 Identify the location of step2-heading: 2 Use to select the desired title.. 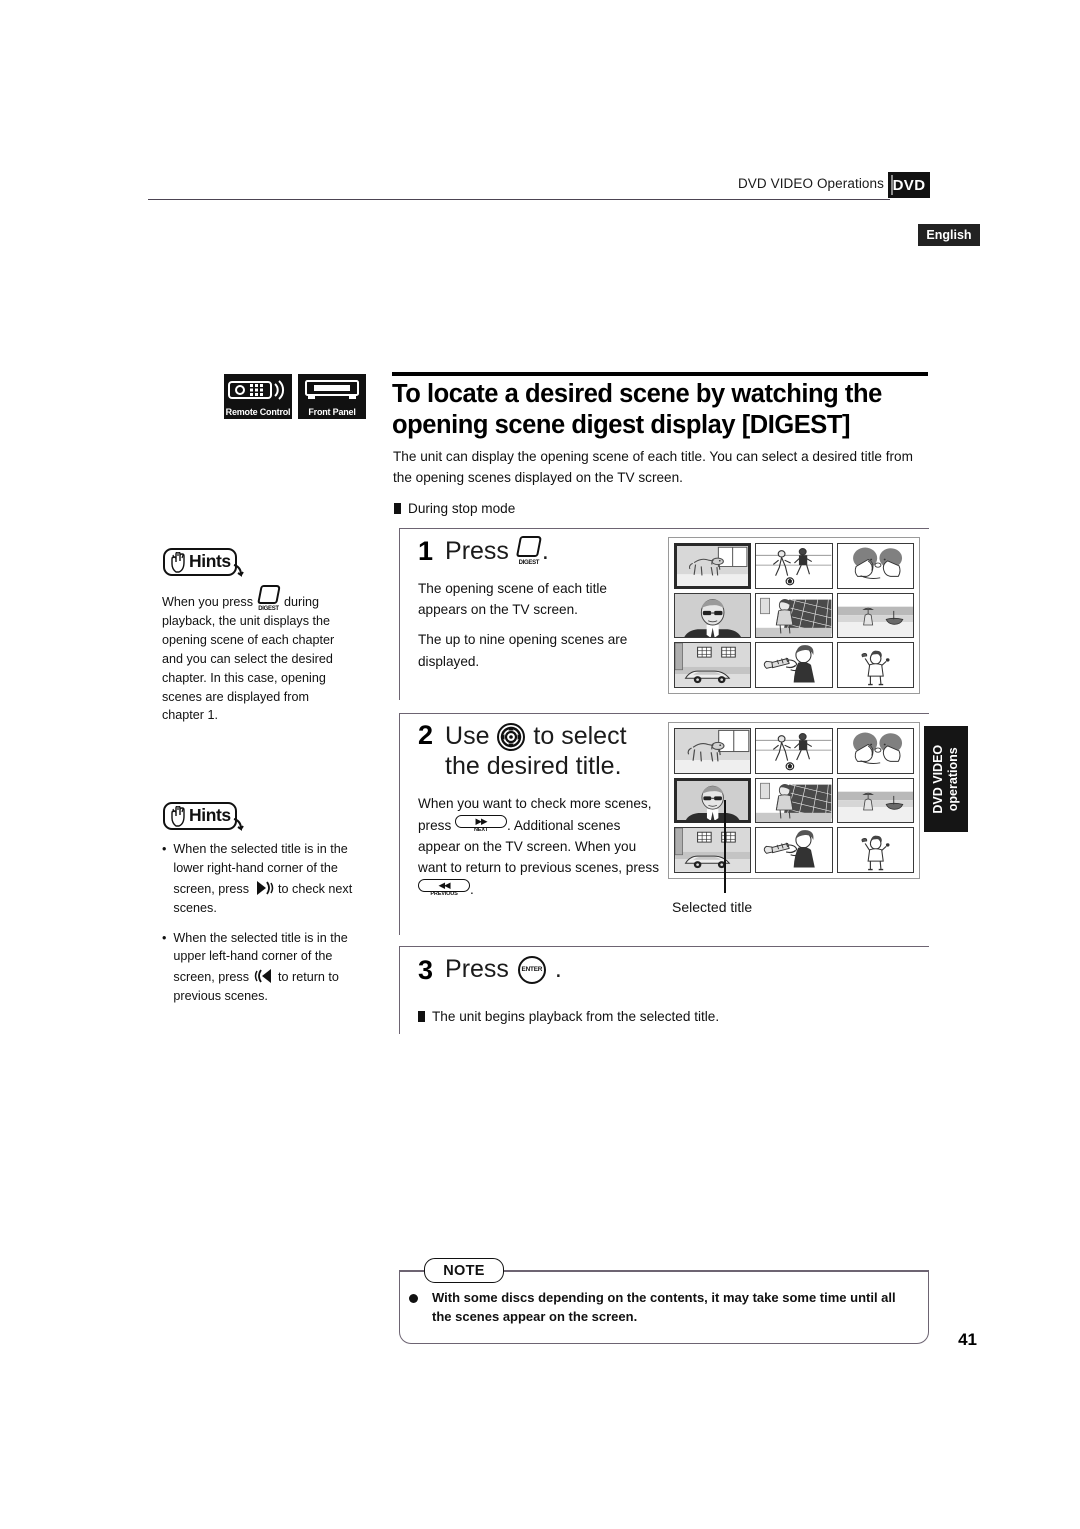
(542, 751).